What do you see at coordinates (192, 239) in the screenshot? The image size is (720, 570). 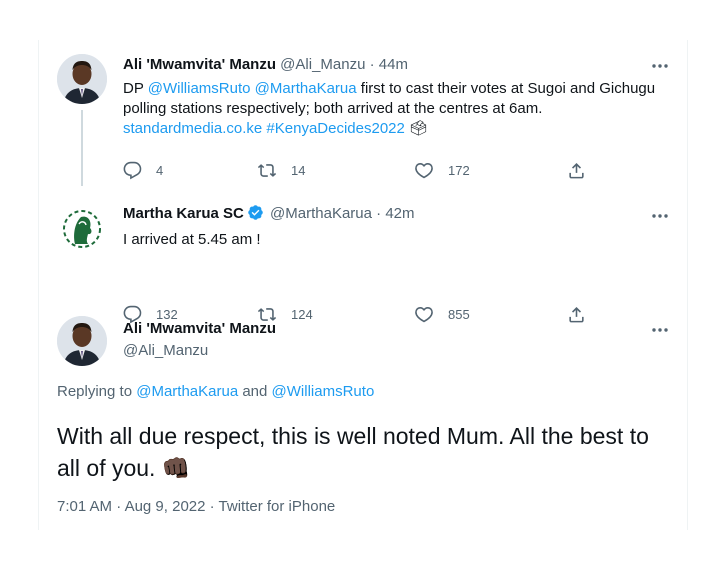 I see `tweet-text: I arrived at 5.45 am !` at bounding box center [192, 239].